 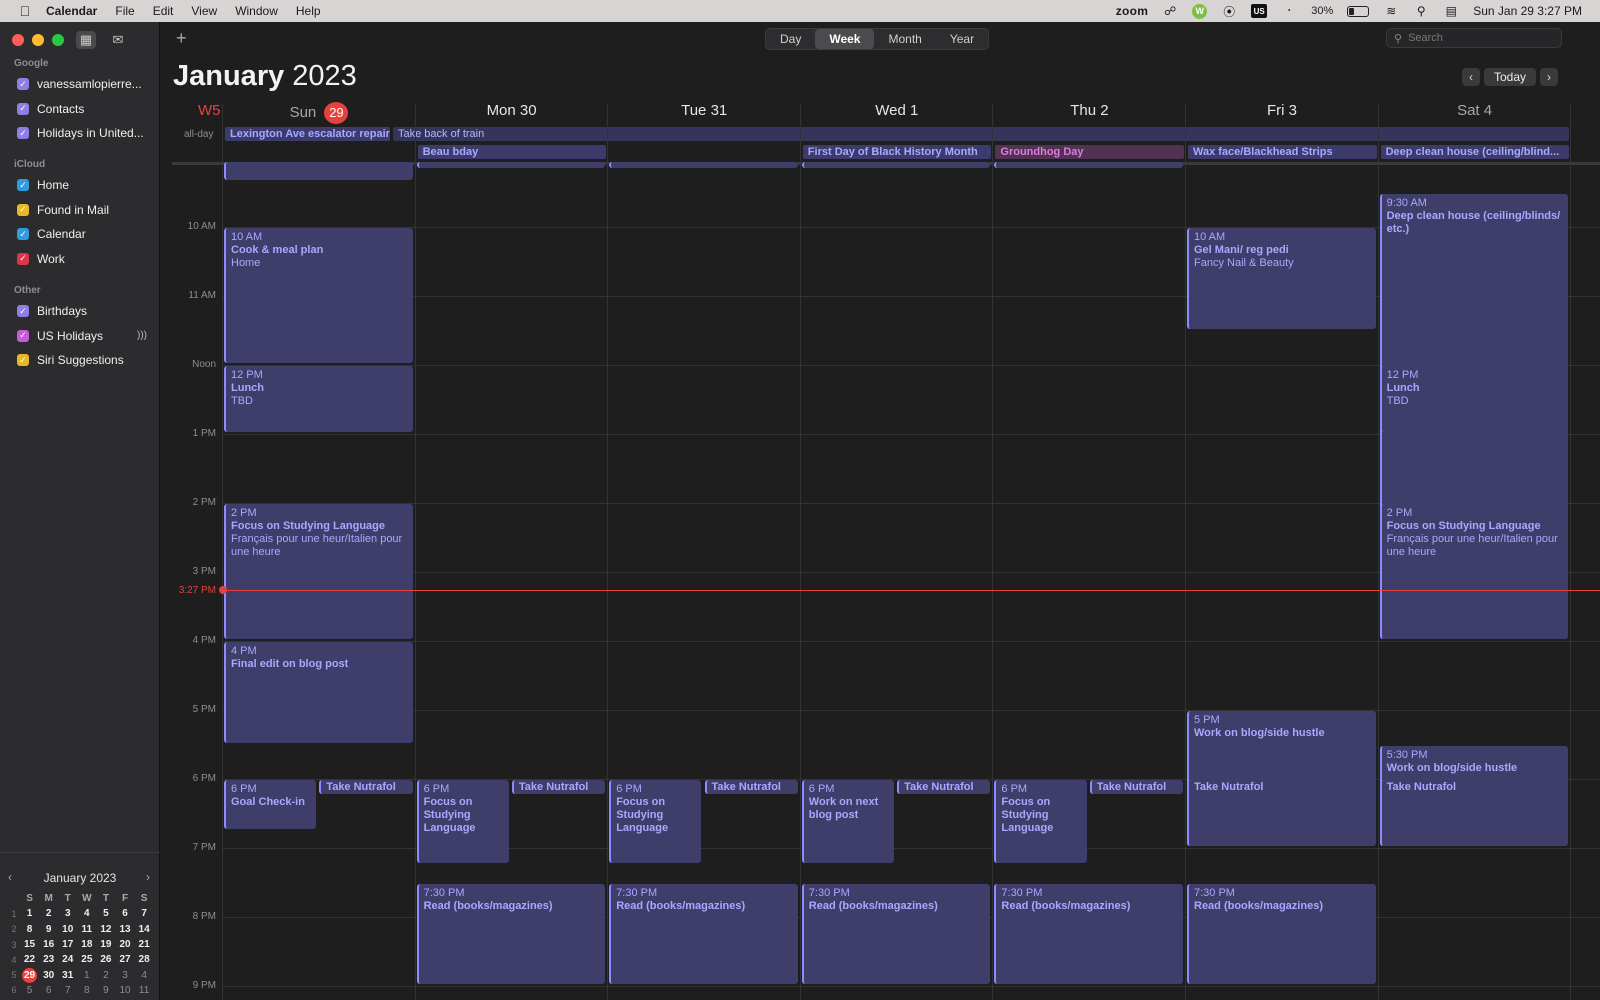 I want to click on day-header-thu: Thu 2, so click(x=1089, y=110).